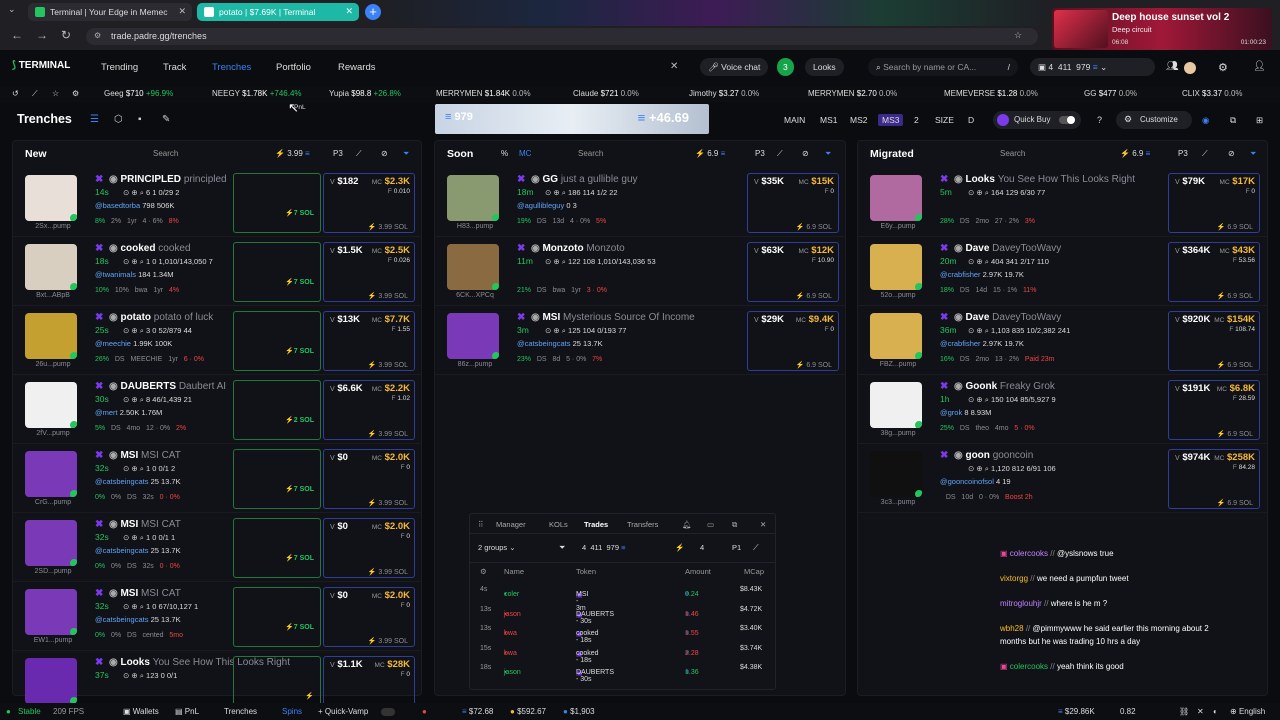 This screenshot has height=720, width=1280. What do you see at coordinates (642, 524) in the screenshot?
I see `tab-transfers: Transfers` at bounding box center [642, 524].